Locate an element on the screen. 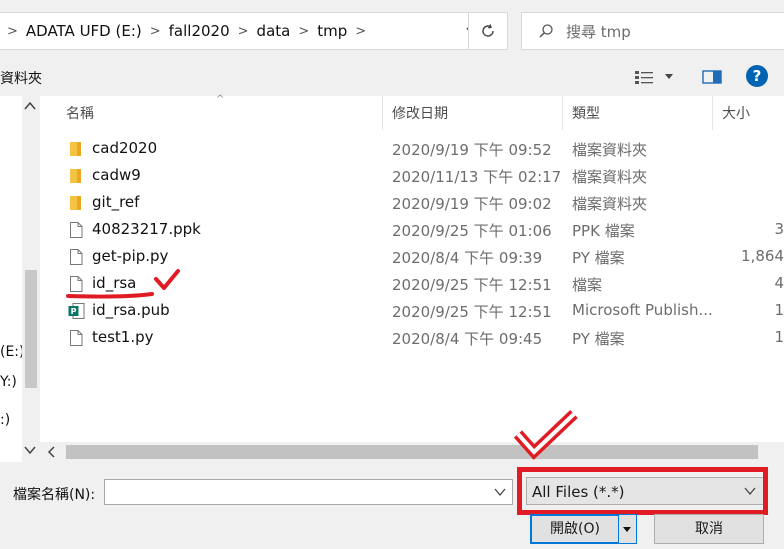  nav-item-drive: :) is located at coordinates (5, 420).